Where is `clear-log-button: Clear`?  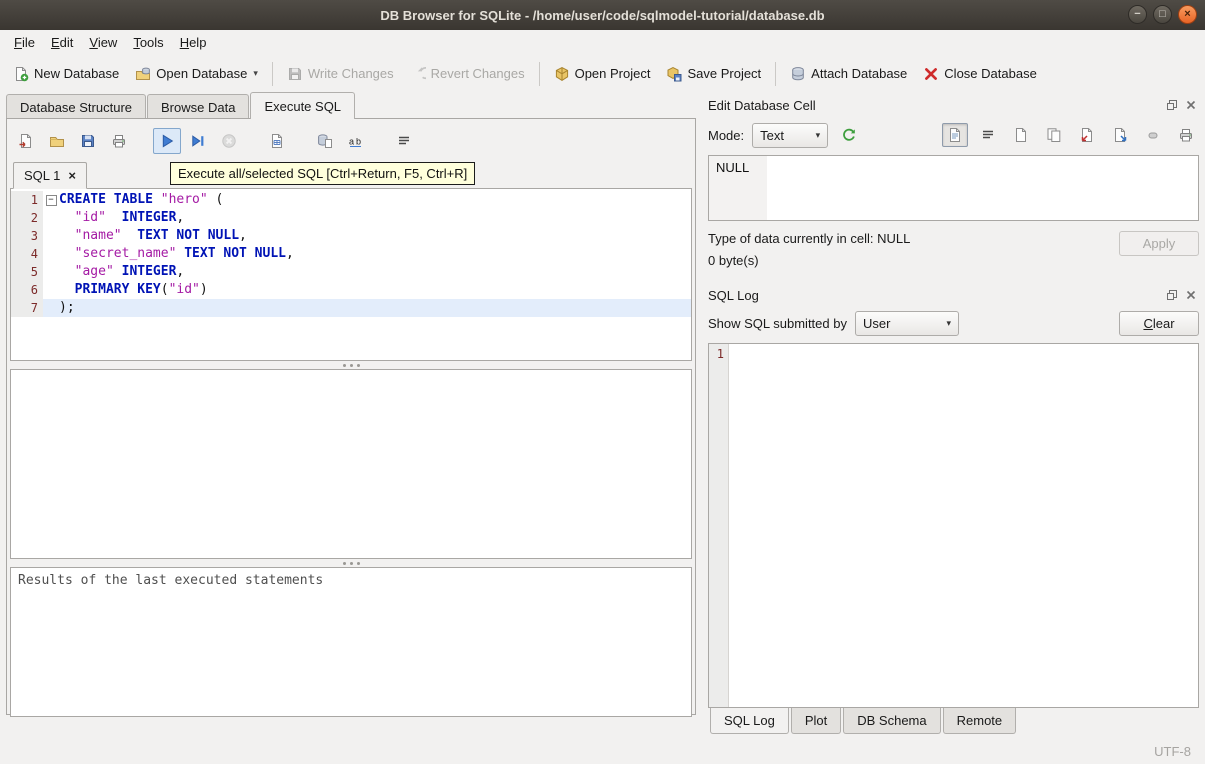
clear-log-button: Clear is located at coordinates (1159, 323).